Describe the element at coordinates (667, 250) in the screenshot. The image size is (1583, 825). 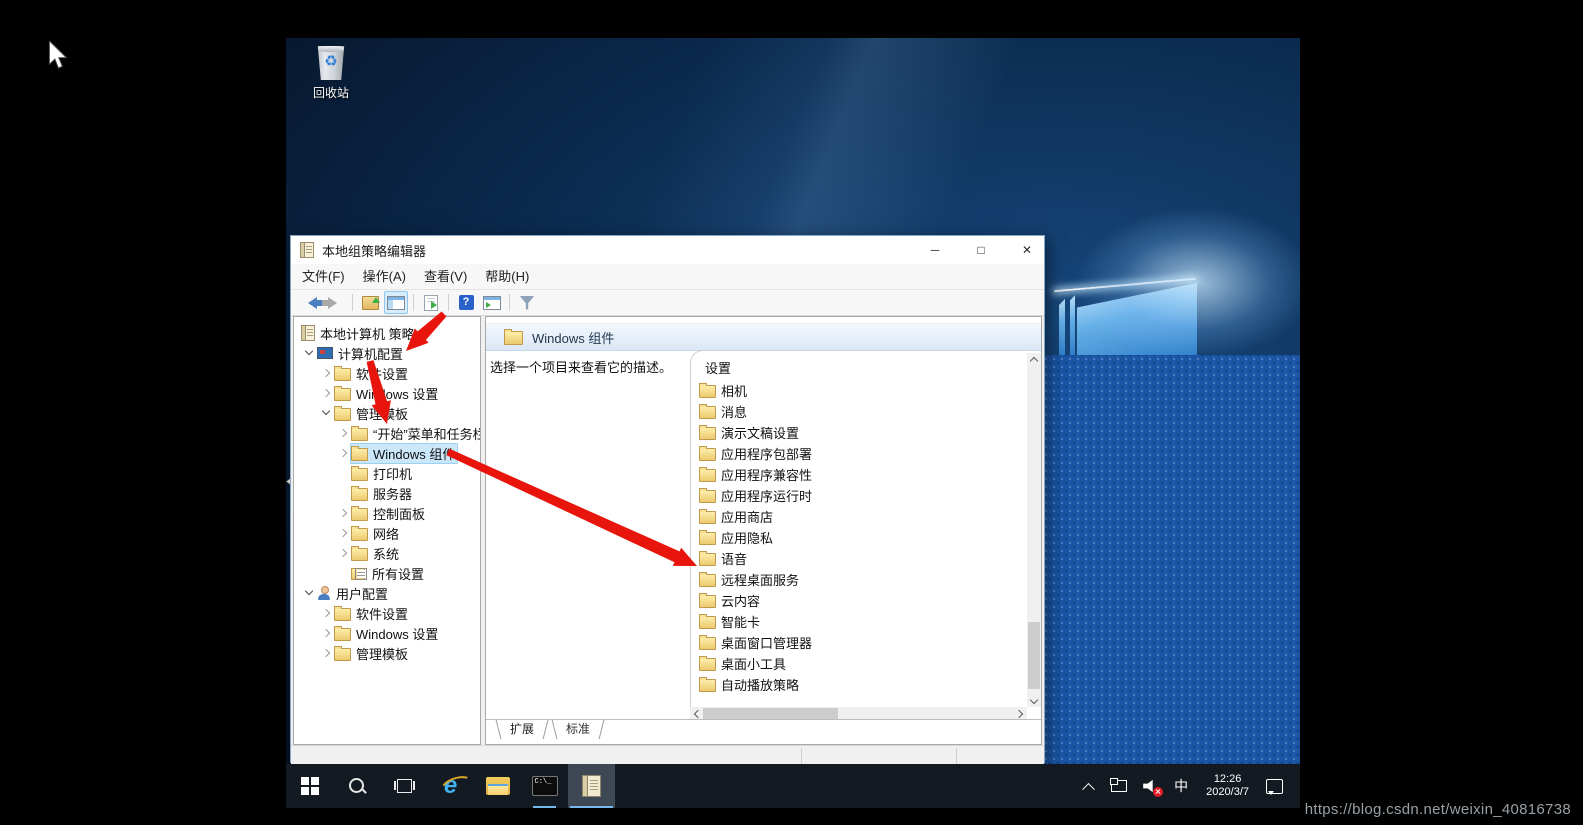
I see `title-bar: 本地组策略编辑器 ─ □ ✕` at that location.